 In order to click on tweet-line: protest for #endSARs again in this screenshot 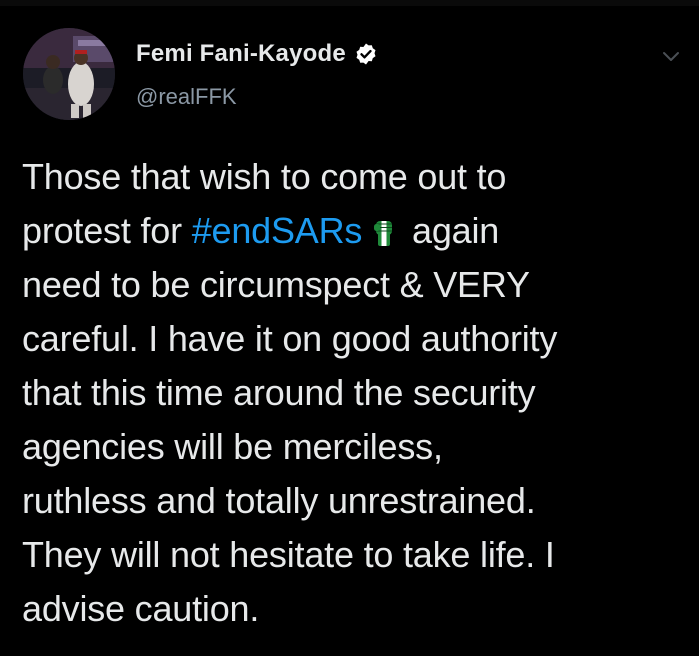, I will do `click(357, 231)`.